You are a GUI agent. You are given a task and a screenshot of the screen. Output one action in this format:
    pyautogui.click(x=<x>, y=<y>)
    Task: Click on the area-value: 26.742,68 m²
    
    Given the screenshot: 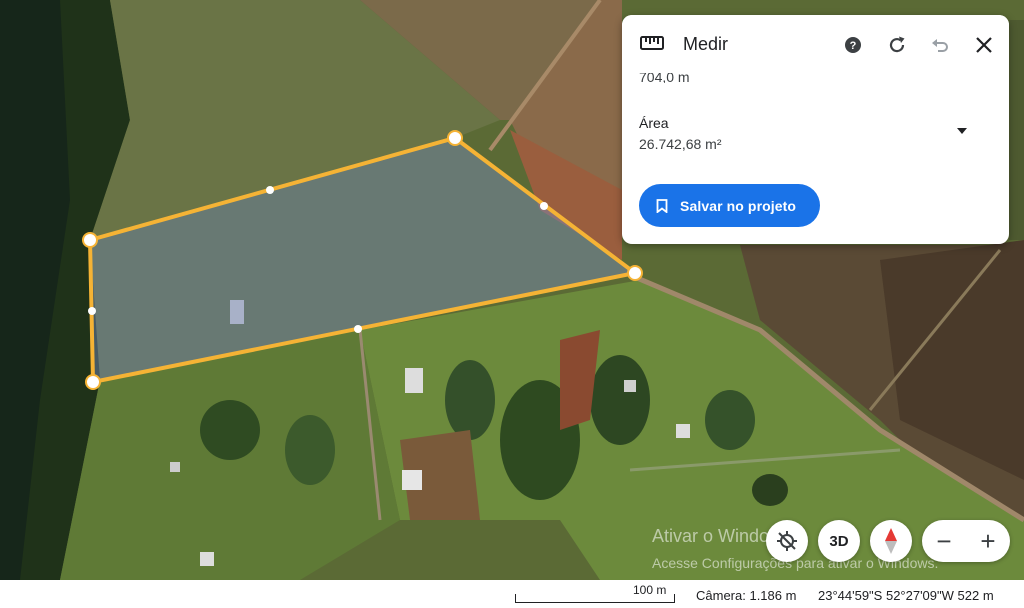 What is the action you would take?
    pyautogui.click(x=680, y=144)
    